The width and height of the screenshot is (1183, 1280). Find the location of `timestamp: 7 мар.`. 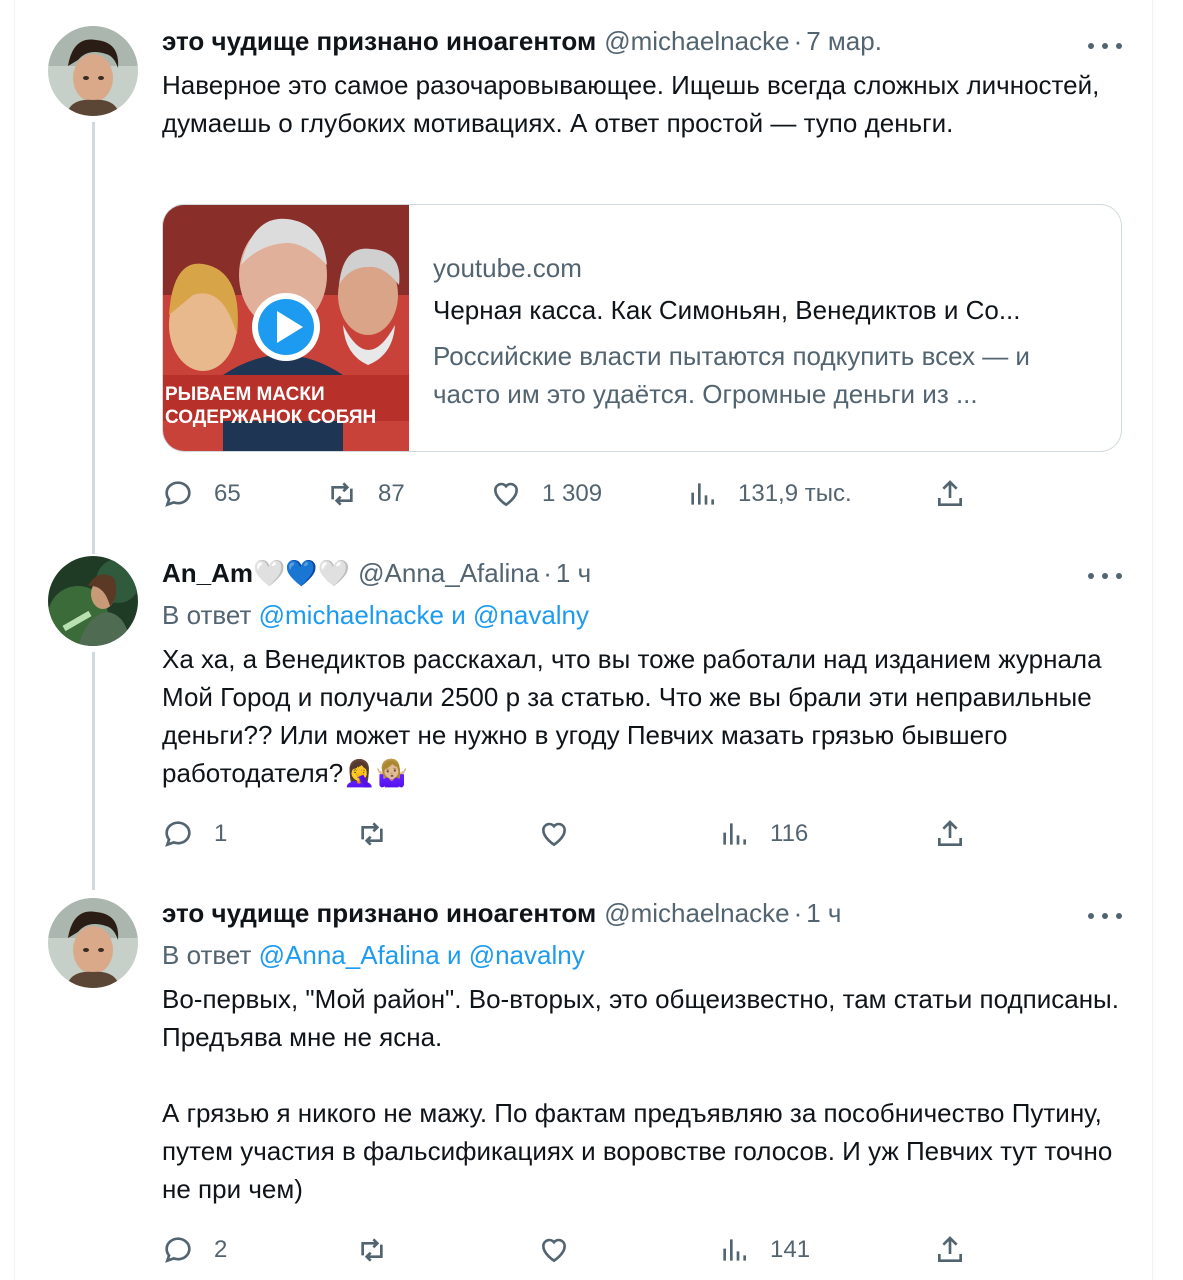

timestamp: 7 мар. is located at coordinates (844, 41).